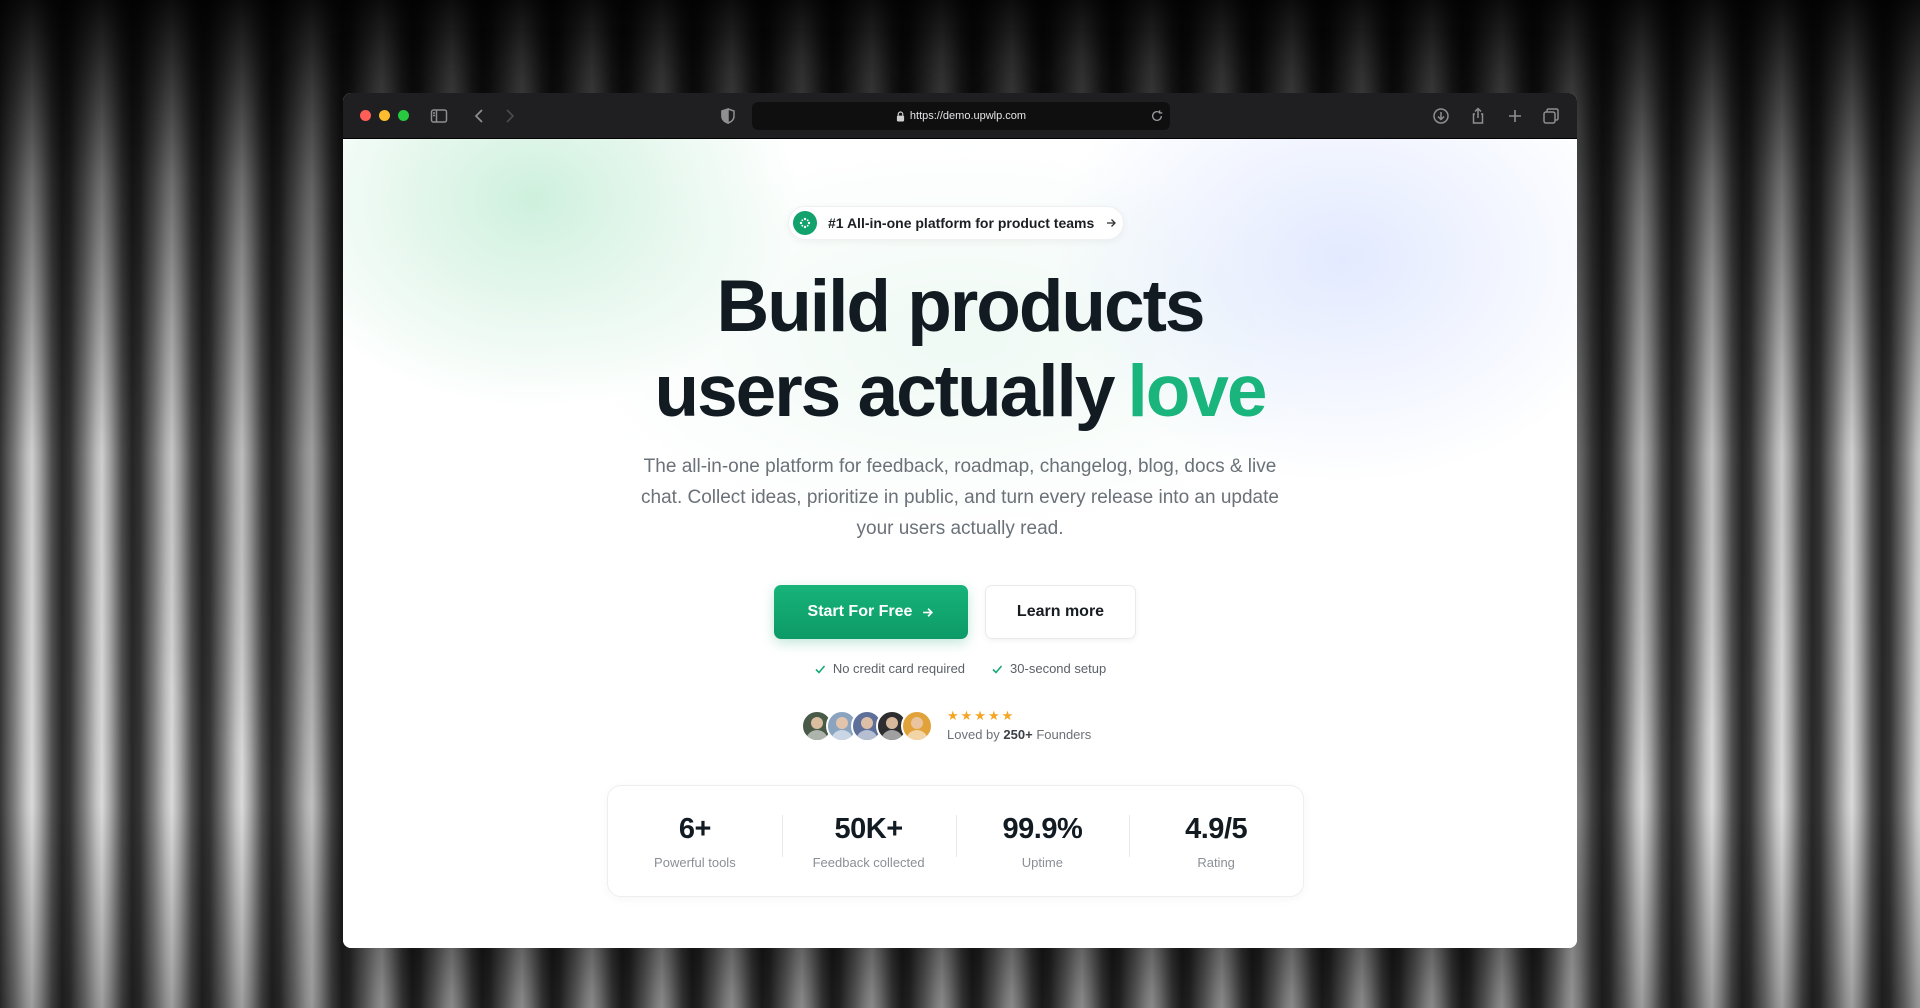 The height and width of the screenshot is (1008, 1920). What do you see at coordinates (900, 115) in the screenshot?
I see `lock-icon` at bounding box center [900, 115].